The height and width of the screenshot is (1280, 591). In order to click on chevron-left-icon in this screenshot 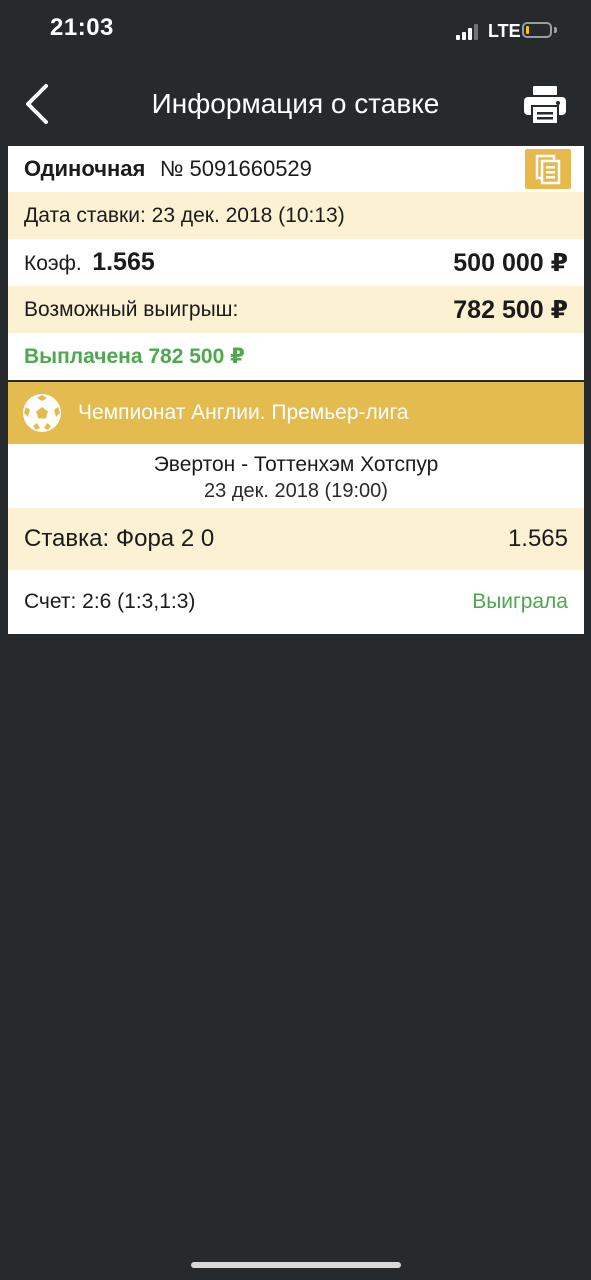, I will do `click(37, 104)`.